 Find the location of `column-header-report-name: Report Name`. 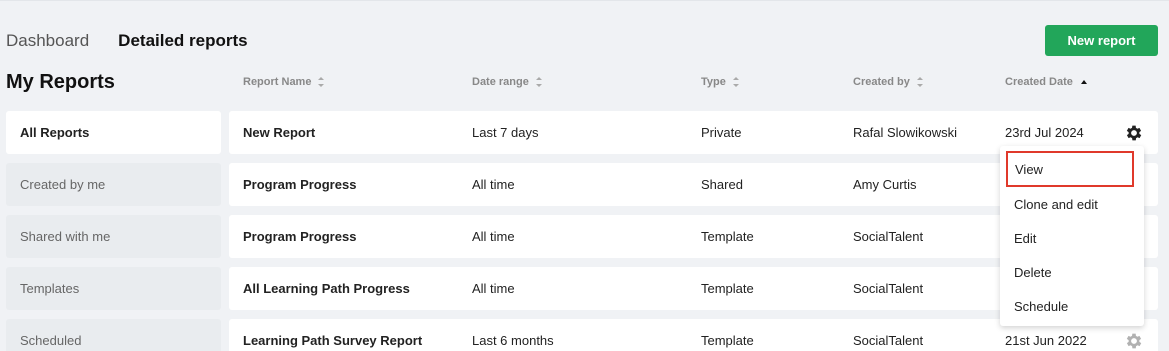

column-header-report-name: Report Name is located at coordinates (284, 82).